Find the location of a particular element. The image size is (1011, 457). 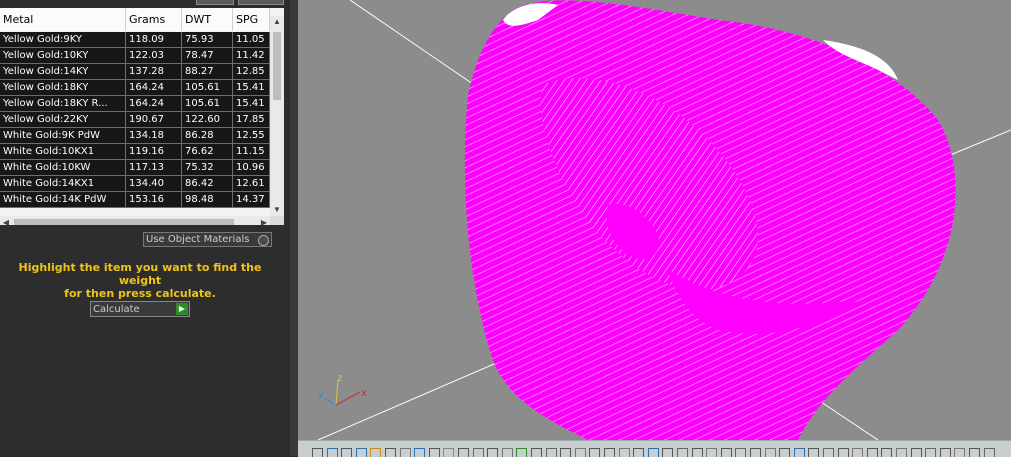

horizontal-scrollbar: ◀ ▶ is located at coordinates (135, 220).